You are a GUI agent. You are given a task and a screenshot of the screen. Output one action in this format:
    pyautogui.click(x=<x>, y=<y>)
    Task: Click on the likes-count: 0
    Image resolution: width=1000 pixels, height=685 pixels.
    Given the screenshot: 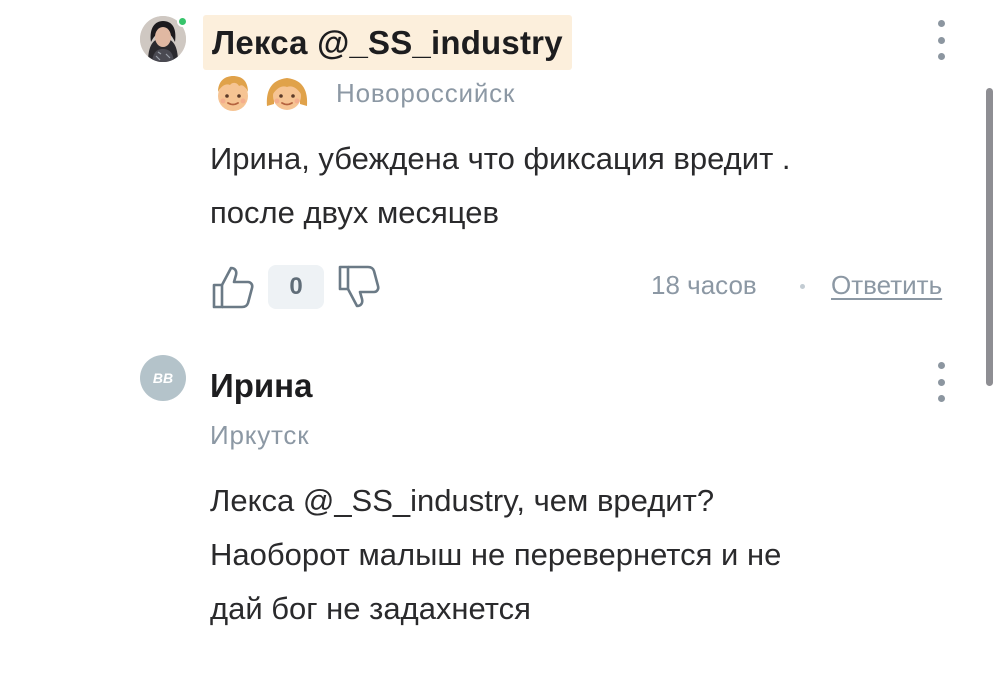 What is the action you would take?
    pyautogui.click(x=296, y=287)
    